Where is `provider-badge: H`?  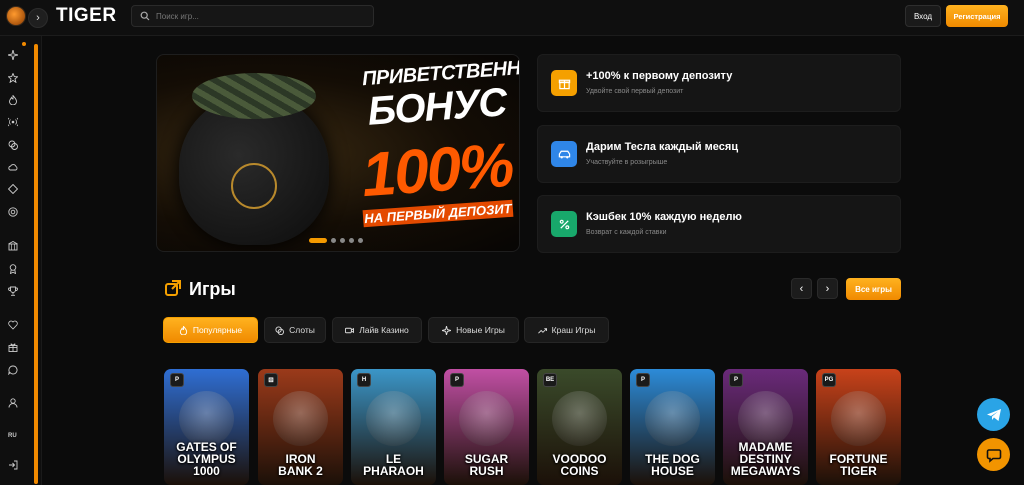
provider-badge: H is located at coordinates (364, 380).